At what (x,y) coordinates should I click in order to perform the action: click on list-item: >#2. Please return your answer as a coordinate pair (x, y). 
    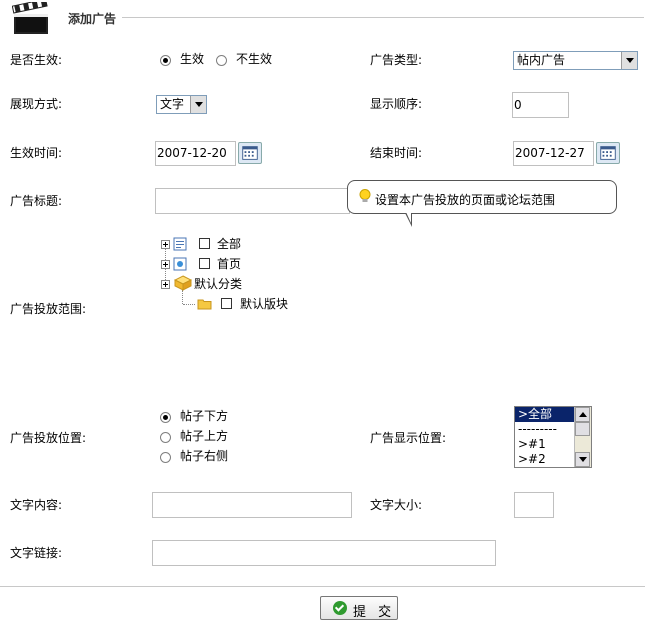
    Looking at the image, I should click on (545, 459).